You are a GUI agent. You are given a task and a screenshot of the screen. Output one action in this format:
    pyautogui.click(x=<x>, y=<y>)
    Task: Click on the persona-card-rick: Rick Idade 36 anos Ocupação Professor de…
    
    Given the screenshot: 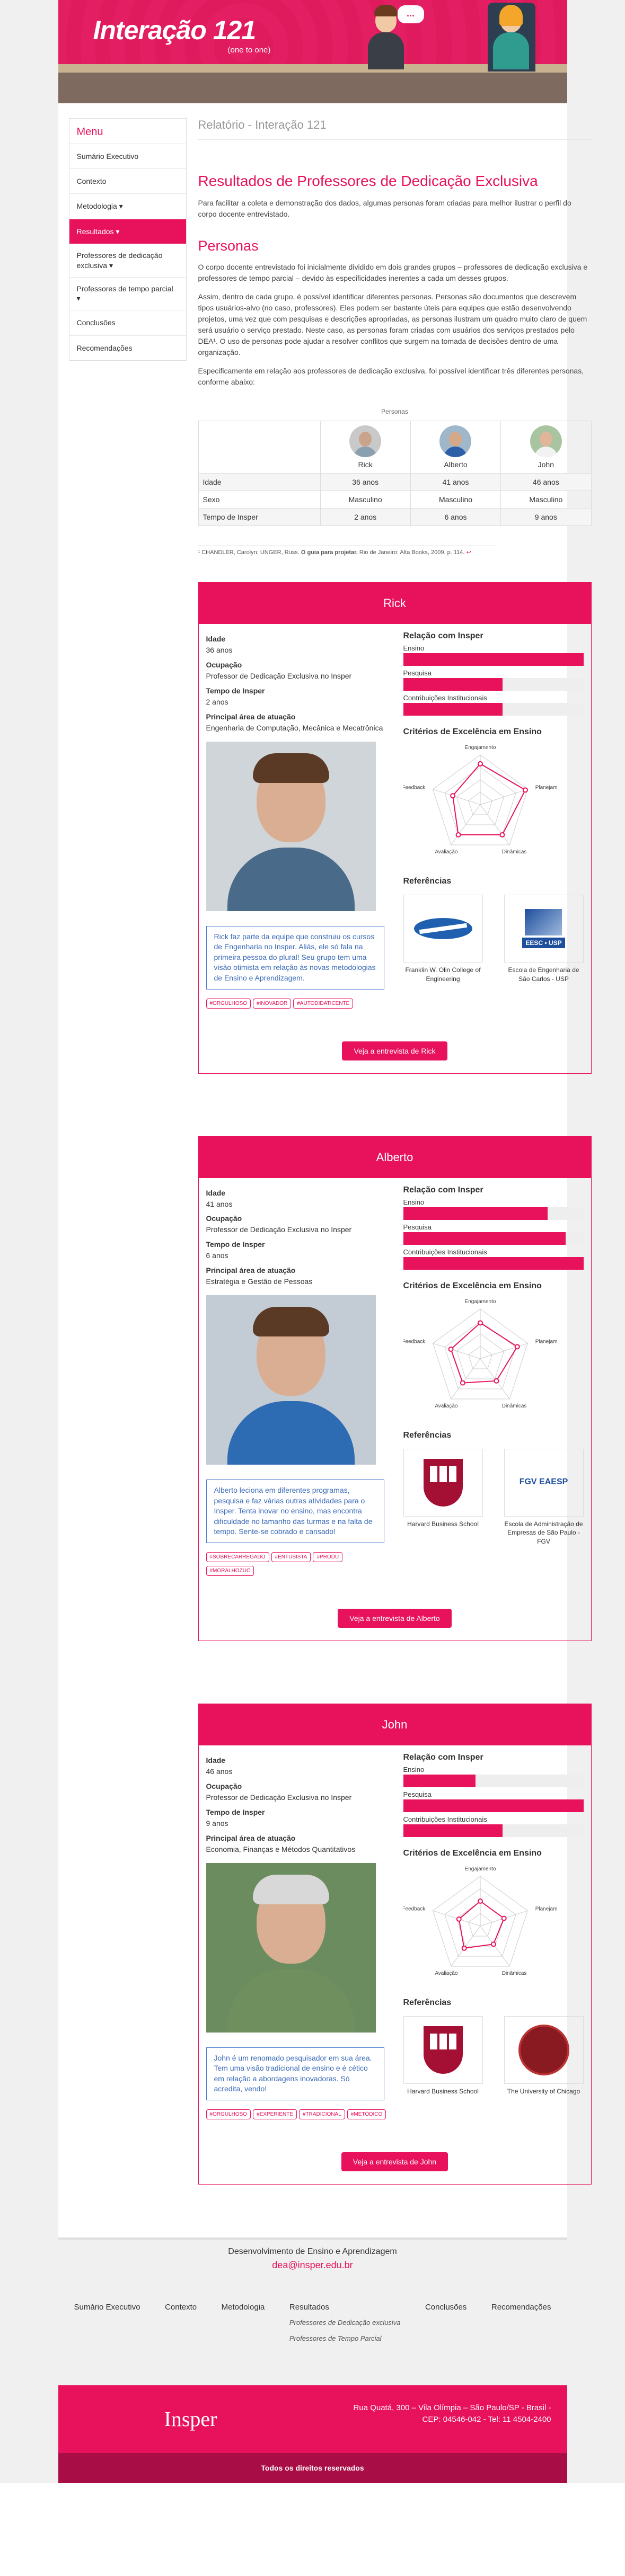 What is the action you would take?
    pyautogui.click(x=395, y=828)
    